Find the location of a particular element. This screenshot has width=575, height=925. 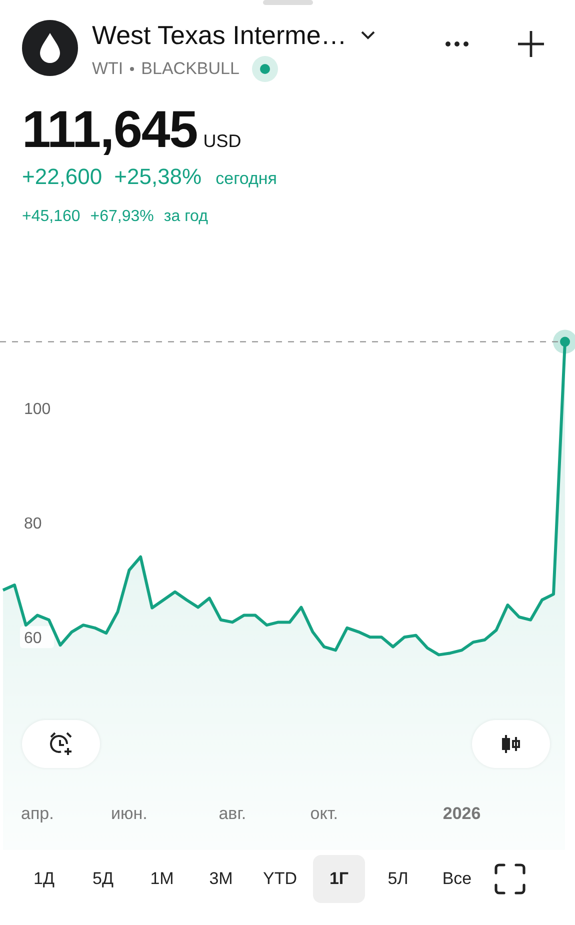

period-tab: 5Д is located at coordinates (103, 879).